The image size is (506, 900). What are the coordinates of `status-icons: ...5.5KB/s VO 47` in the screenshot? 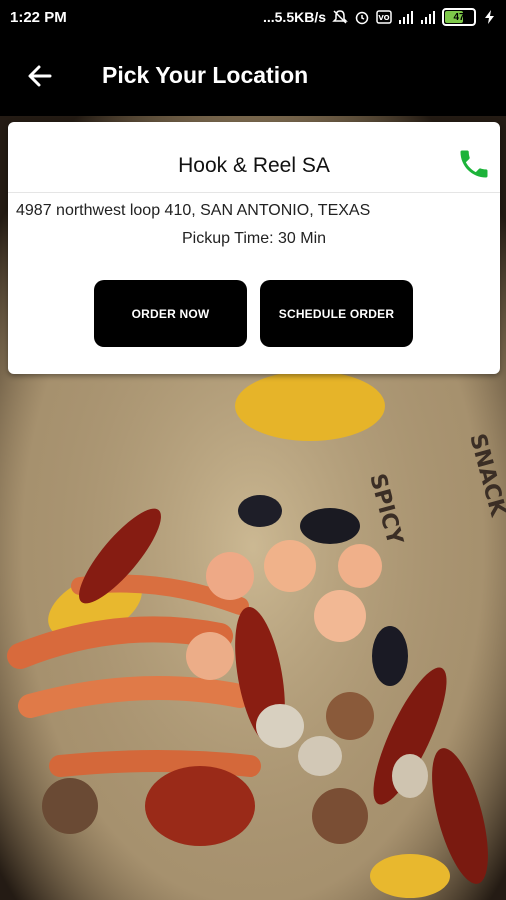 It's located at (380, 17).